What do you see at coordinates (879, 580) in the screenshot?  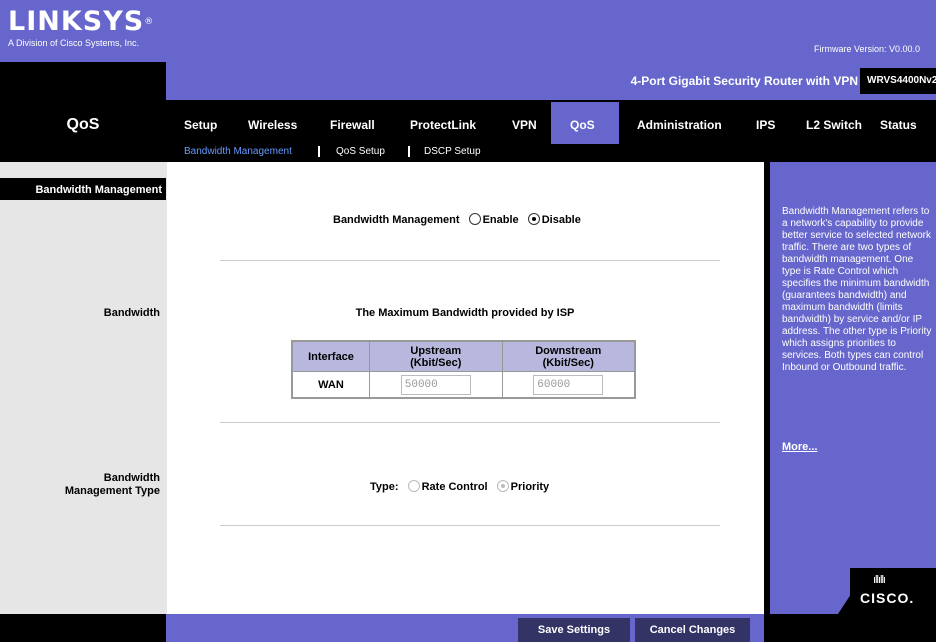 I see `cisco-bars-icon: ıllıllı` at bounding box center [879, 580].